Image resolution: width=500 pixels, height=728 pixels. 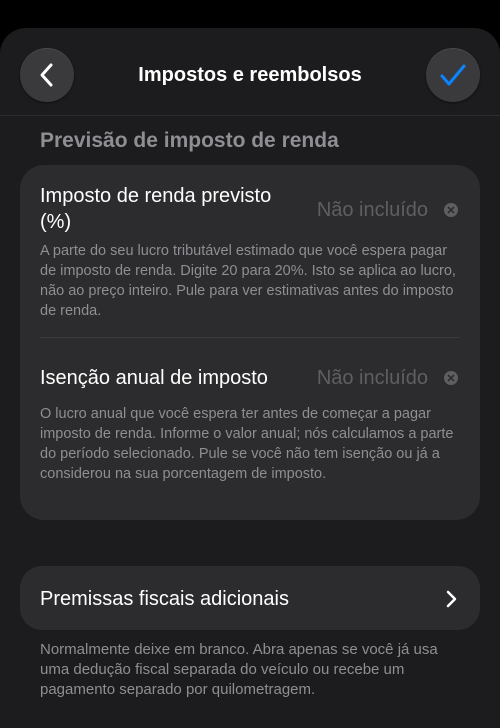 I want to click on page-title: Impostos e reembolsos, so click(x=250, y=75).